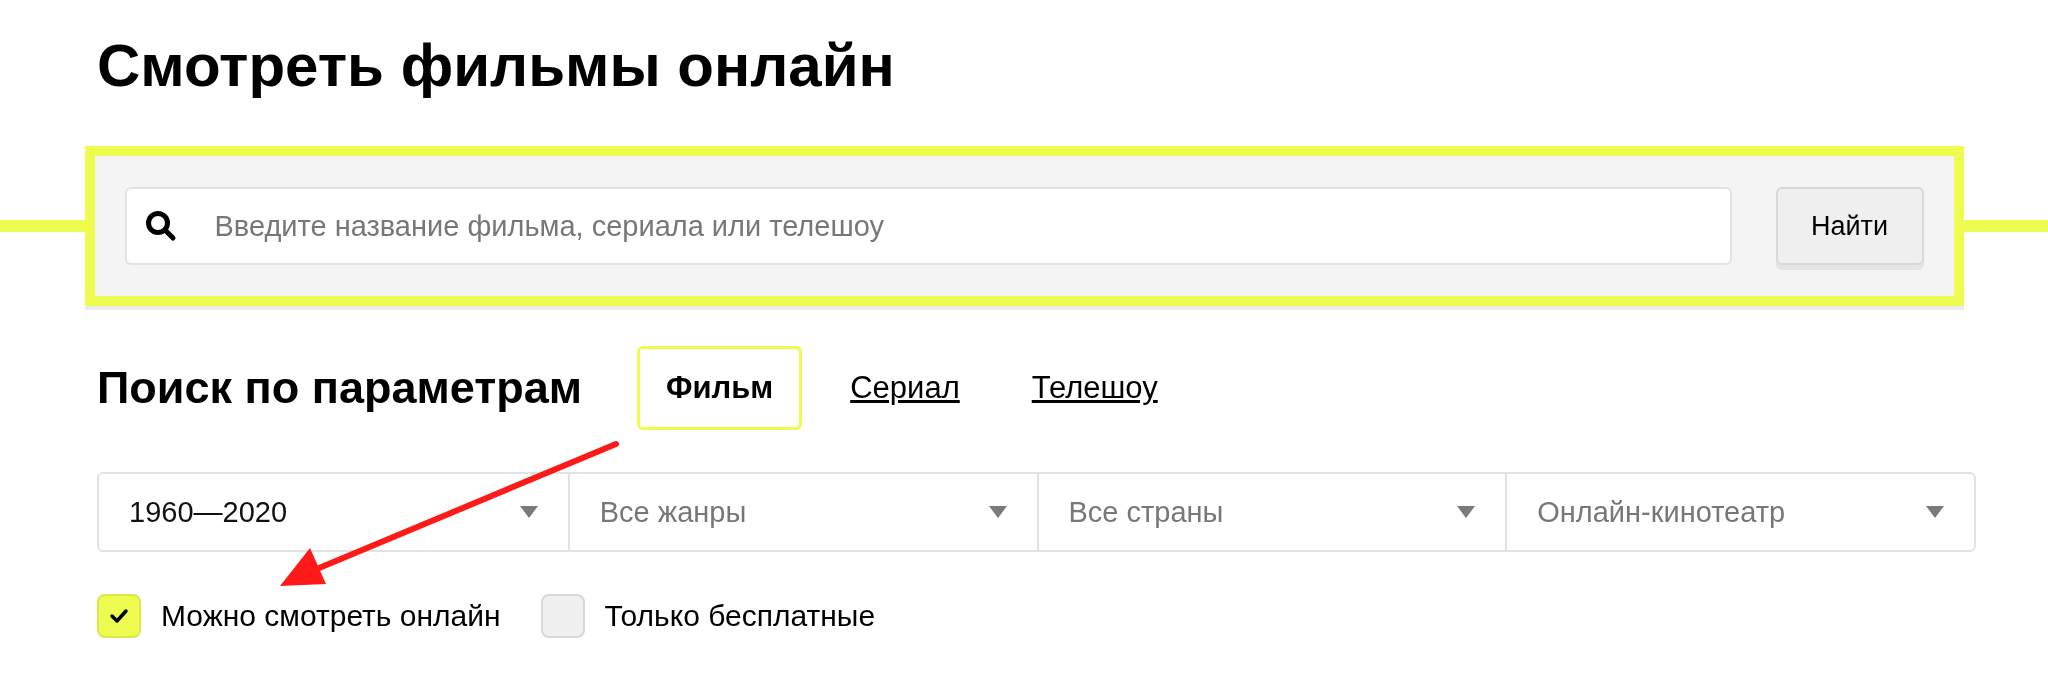 The width and height of the screenshot is (2048, 676). Describe the element at coordinates (740, 616) in the screenshot. I see `checkbox-label: Только бесплатные` at that location.